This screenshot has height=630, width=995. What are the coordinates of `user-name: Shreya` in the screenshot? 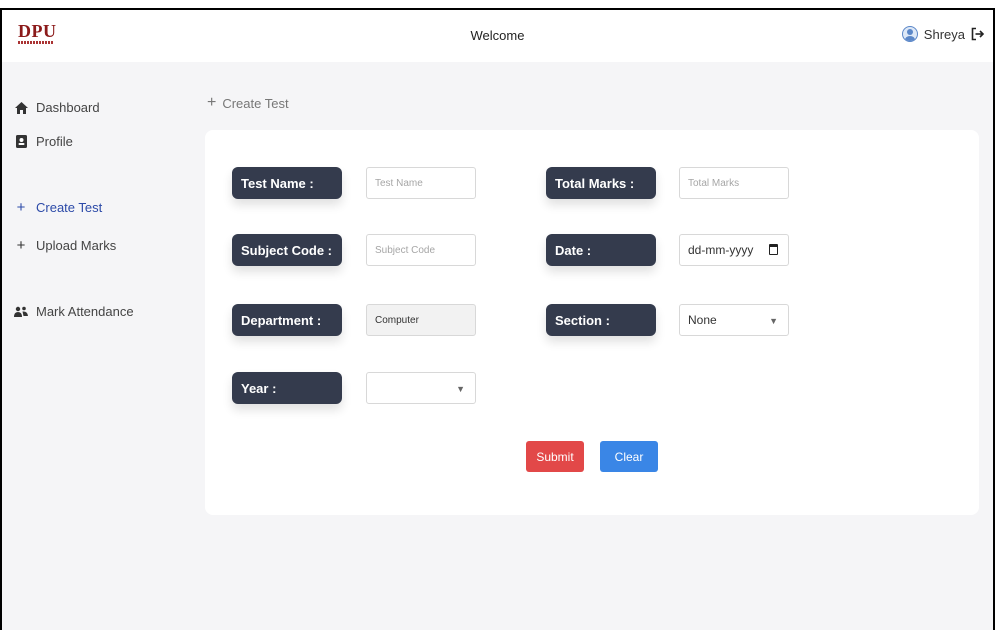 It's located at (944, 34).